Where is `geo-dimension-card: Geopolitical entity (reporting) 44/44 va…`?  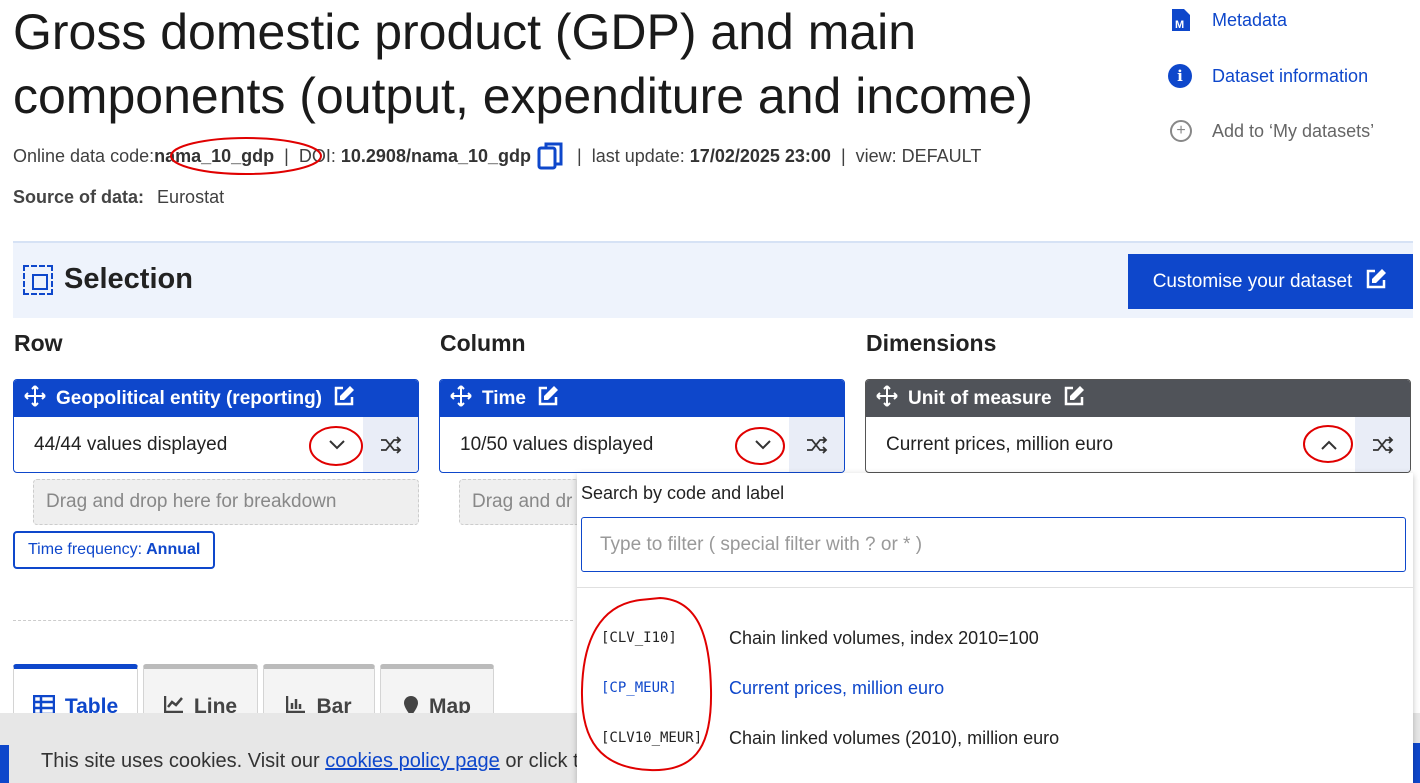
geo-dimension-card: Geopolitical entity (reporting) 44/44 va… is located at coordinates (216, 426).